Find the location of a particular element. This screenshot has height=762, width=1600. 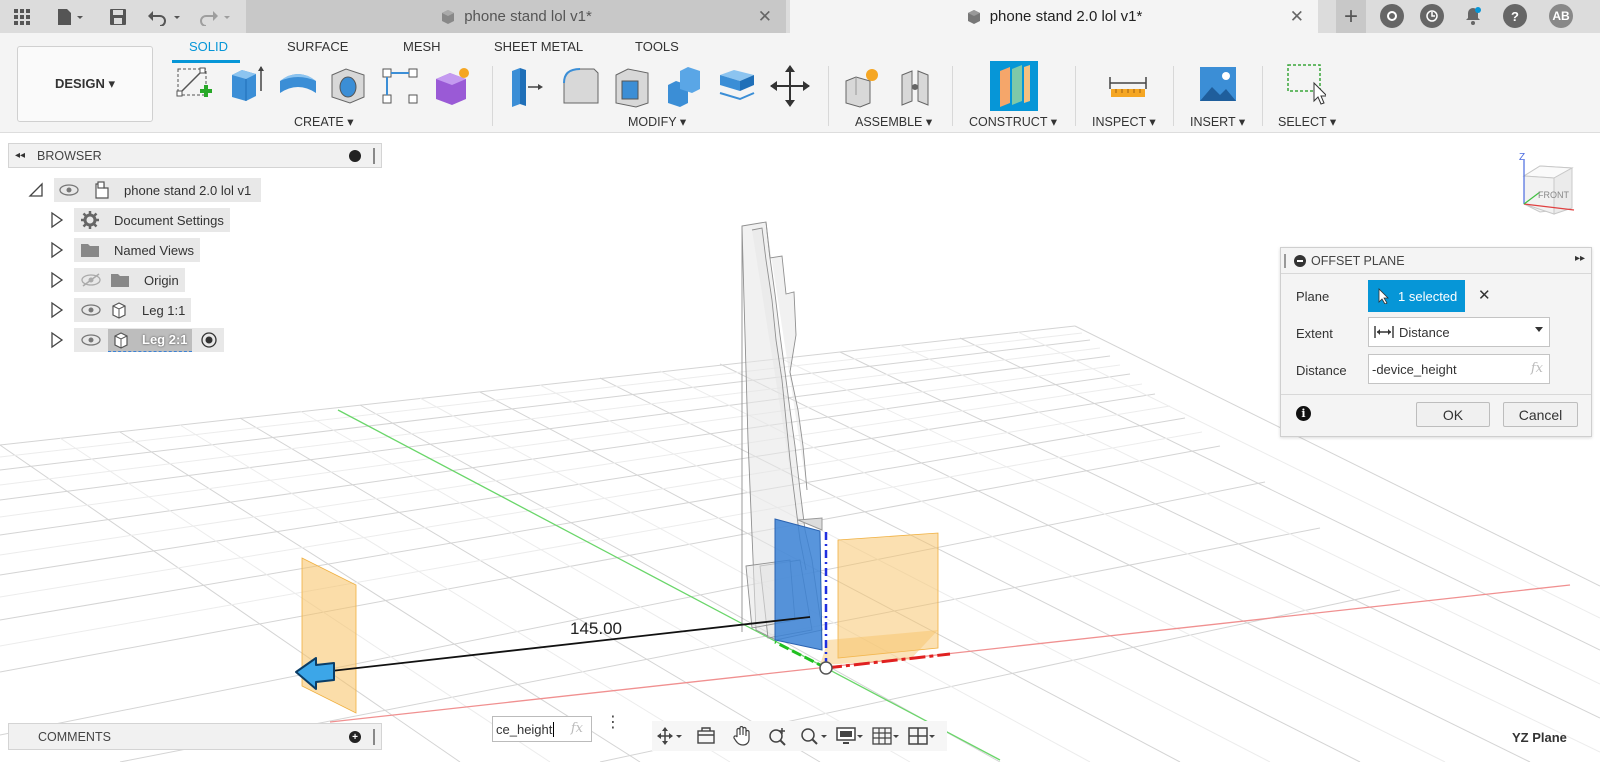

extensions-icon is located at coordinates (1392, 16).